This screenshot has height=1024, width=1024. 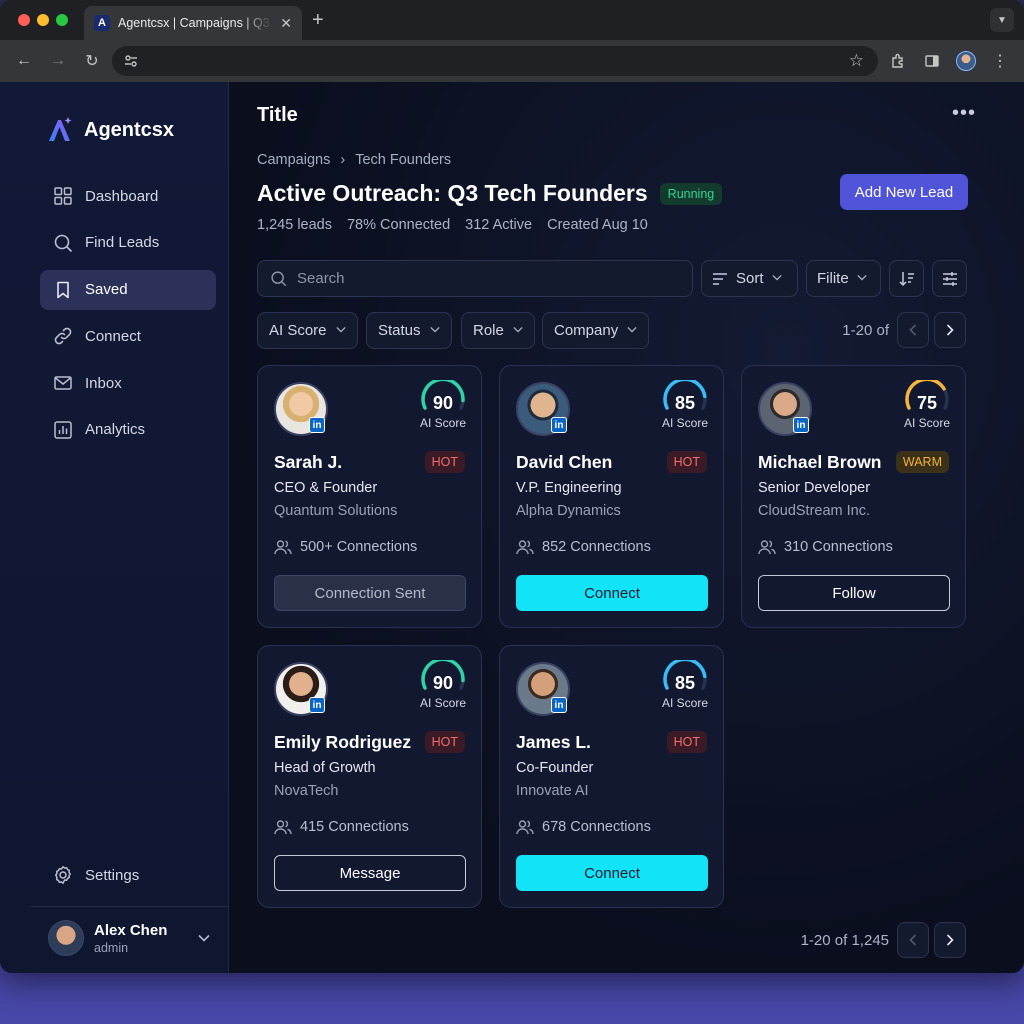 What do you see at coordinates (24, 61) in the screenshot?
I see `back-icon: ←` at bounding box center [24, 61].